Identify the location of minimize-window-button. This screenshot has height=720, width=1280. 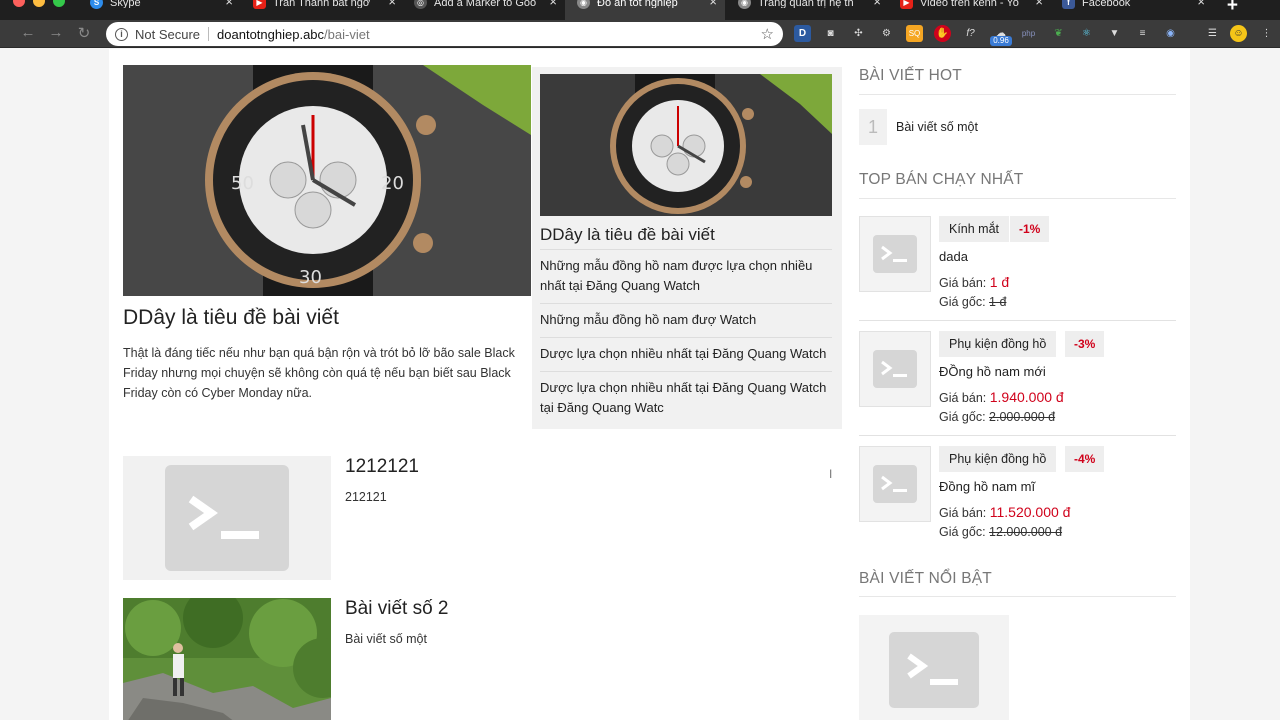
(39, 3).